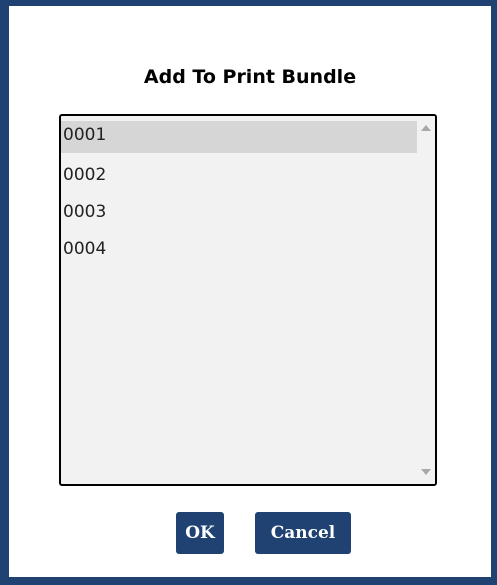  I want to click on dialog-button-row: OK Cancel, so click(250, 533).